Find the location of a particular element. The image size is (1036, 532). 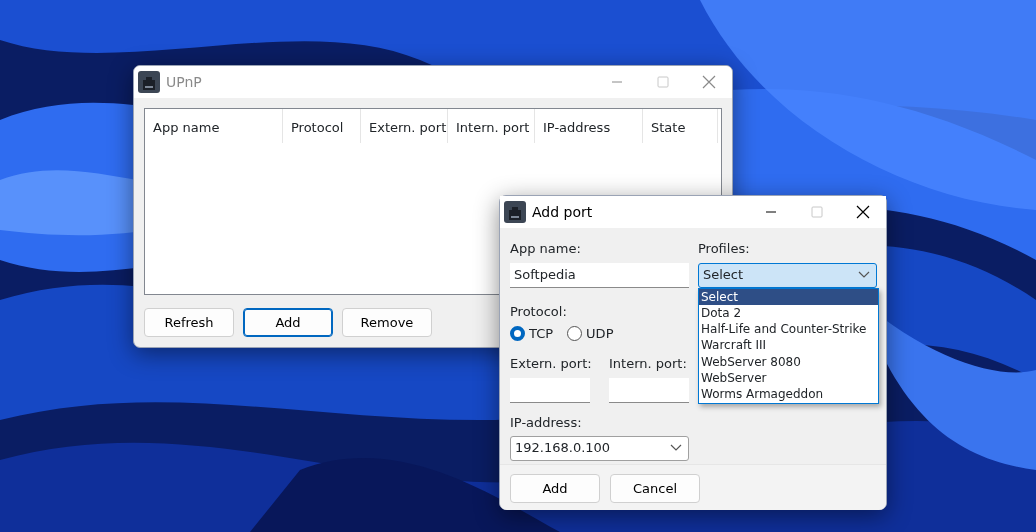

radio-label: UDP is located at coordinates (600, 334).